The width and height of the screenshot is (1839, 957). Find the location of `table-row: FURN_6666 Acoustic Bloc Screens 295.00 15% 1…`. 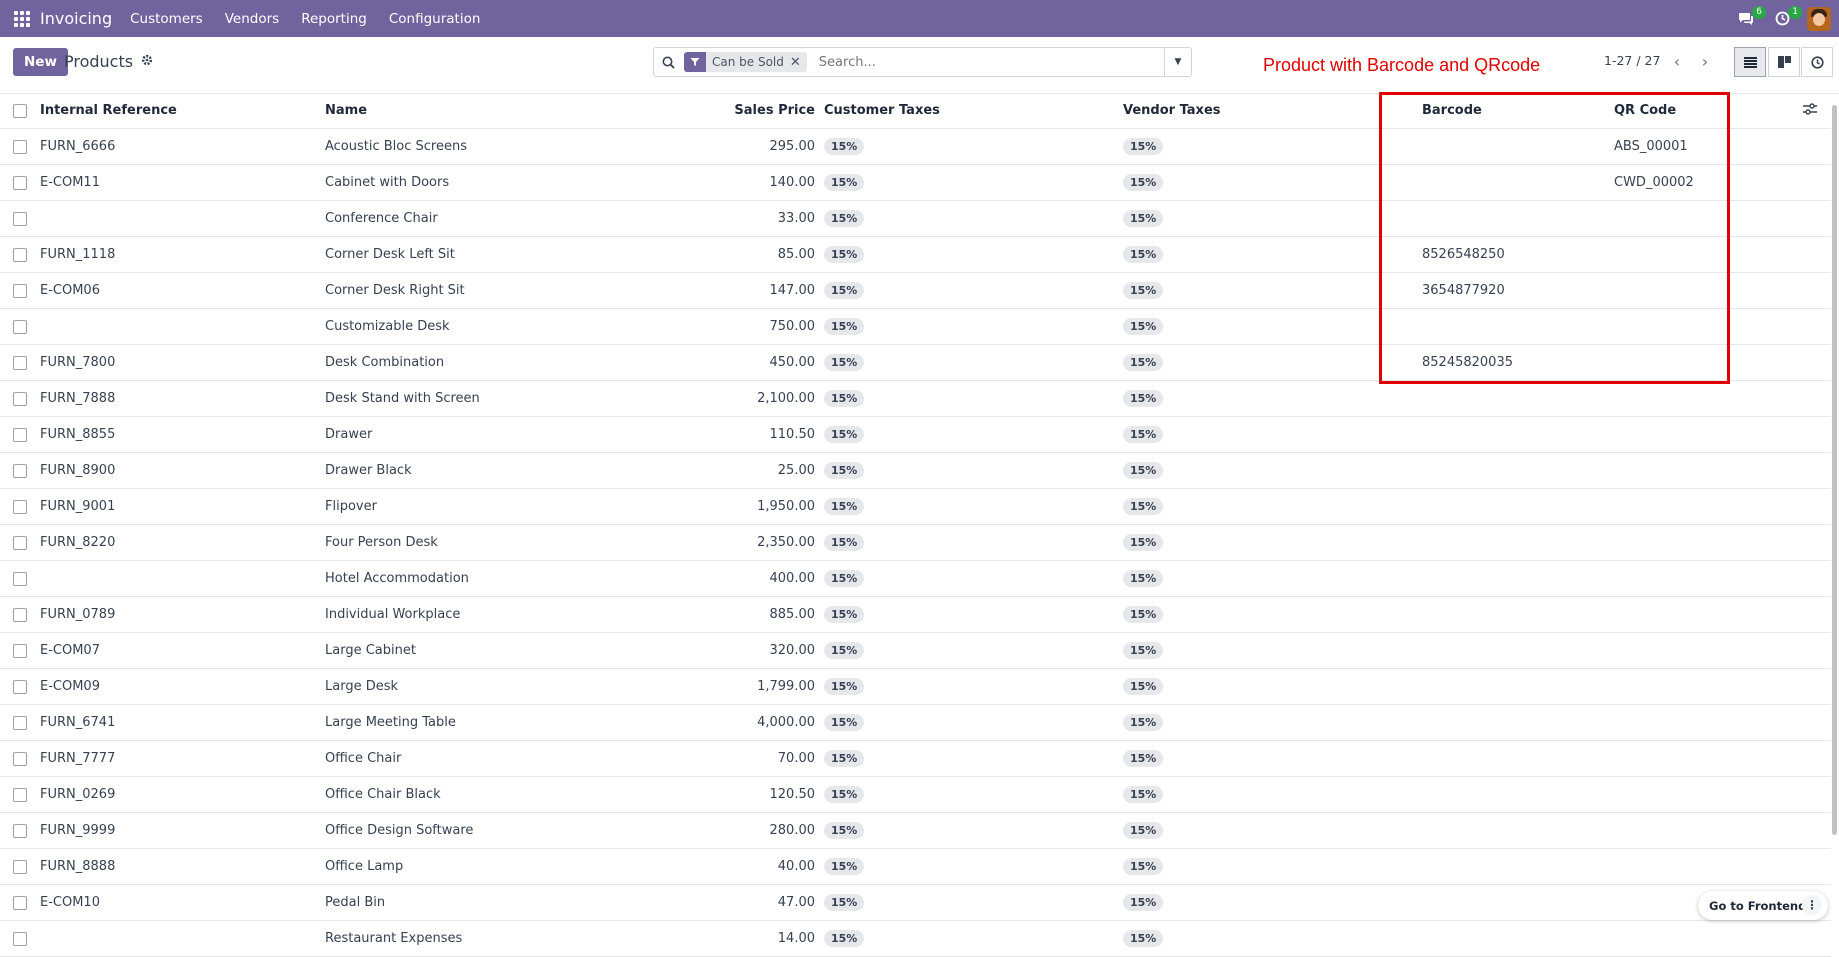

table-row: FURN_6666 Acoustic Bloc Screens 295.00 15% 1… is located at coordinates (915, 147).